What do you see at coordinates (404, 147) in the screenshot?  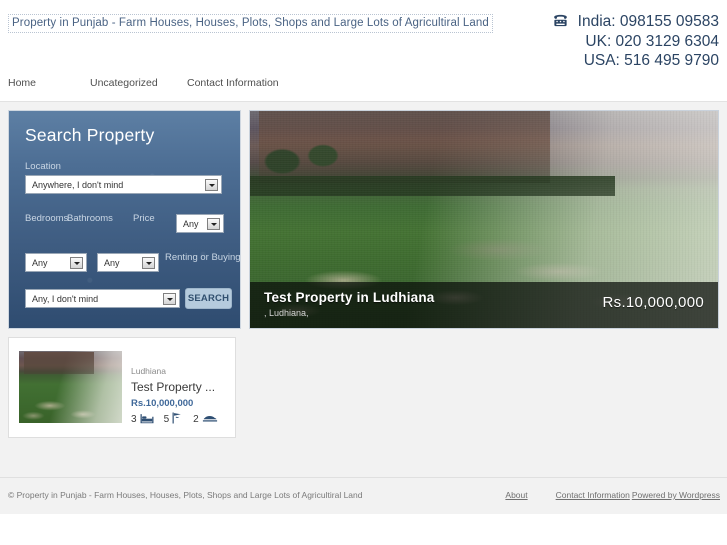 I see `hero-house-shape` at bounding box center [404, 147].